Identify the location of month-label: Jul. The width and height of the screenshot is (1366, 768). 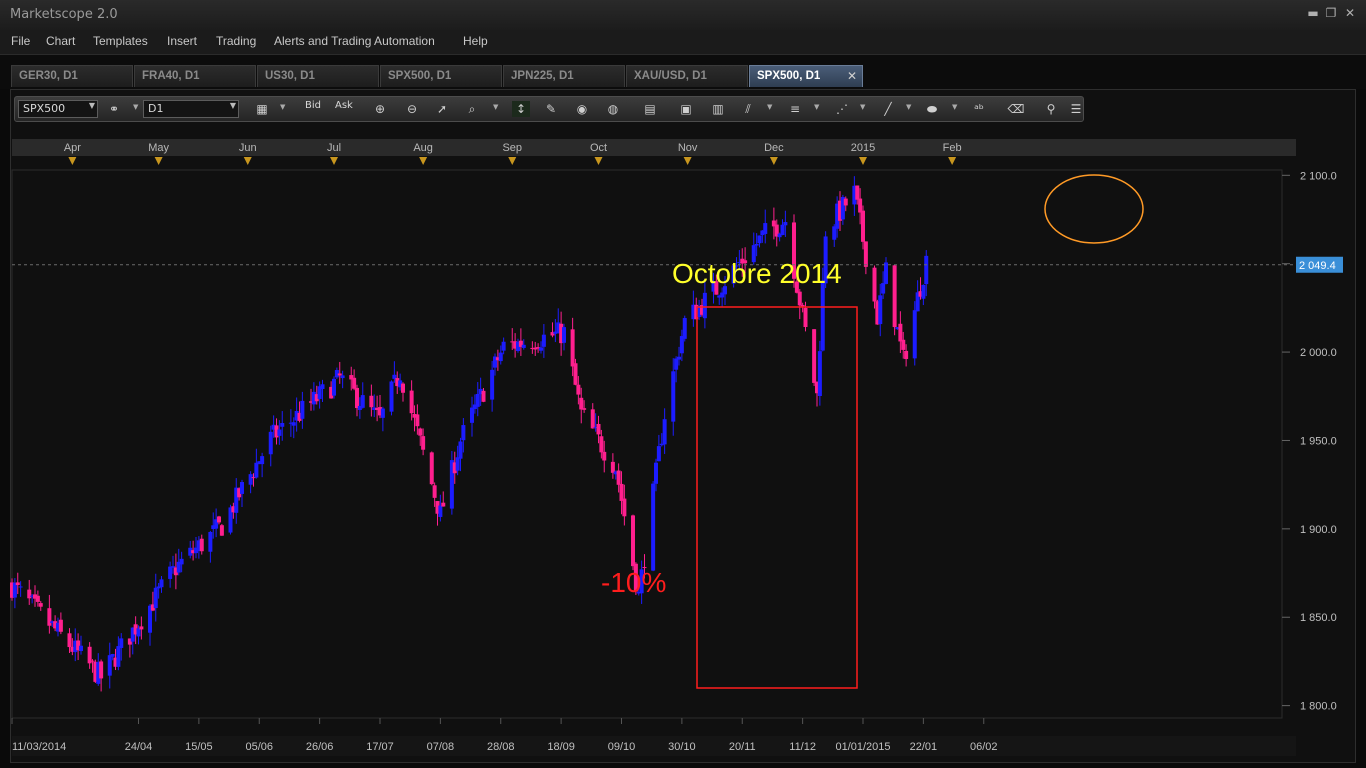
(334, 148).